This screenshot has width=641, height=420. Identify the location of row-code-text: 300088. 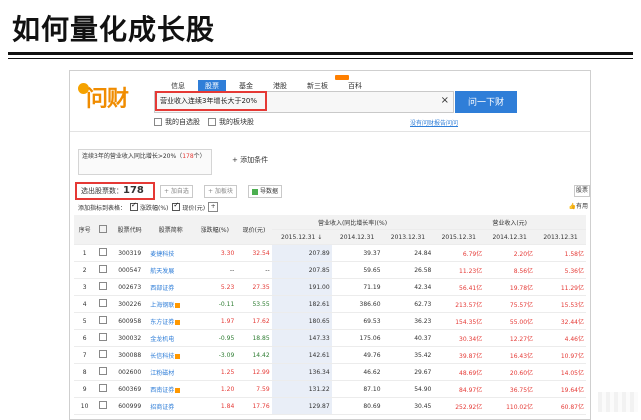
(130, 355).